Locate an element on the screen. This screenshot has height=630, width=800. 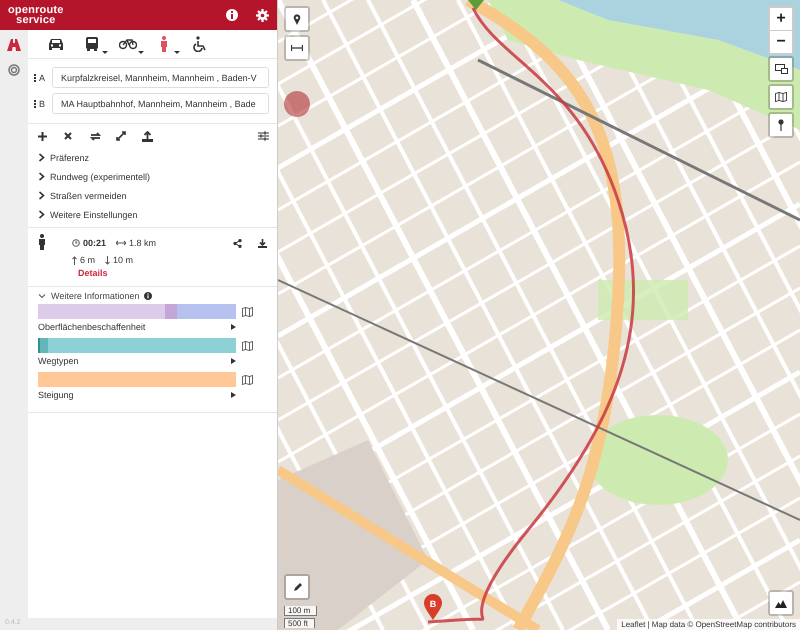
measure-button is located at coordinates (297, 48).